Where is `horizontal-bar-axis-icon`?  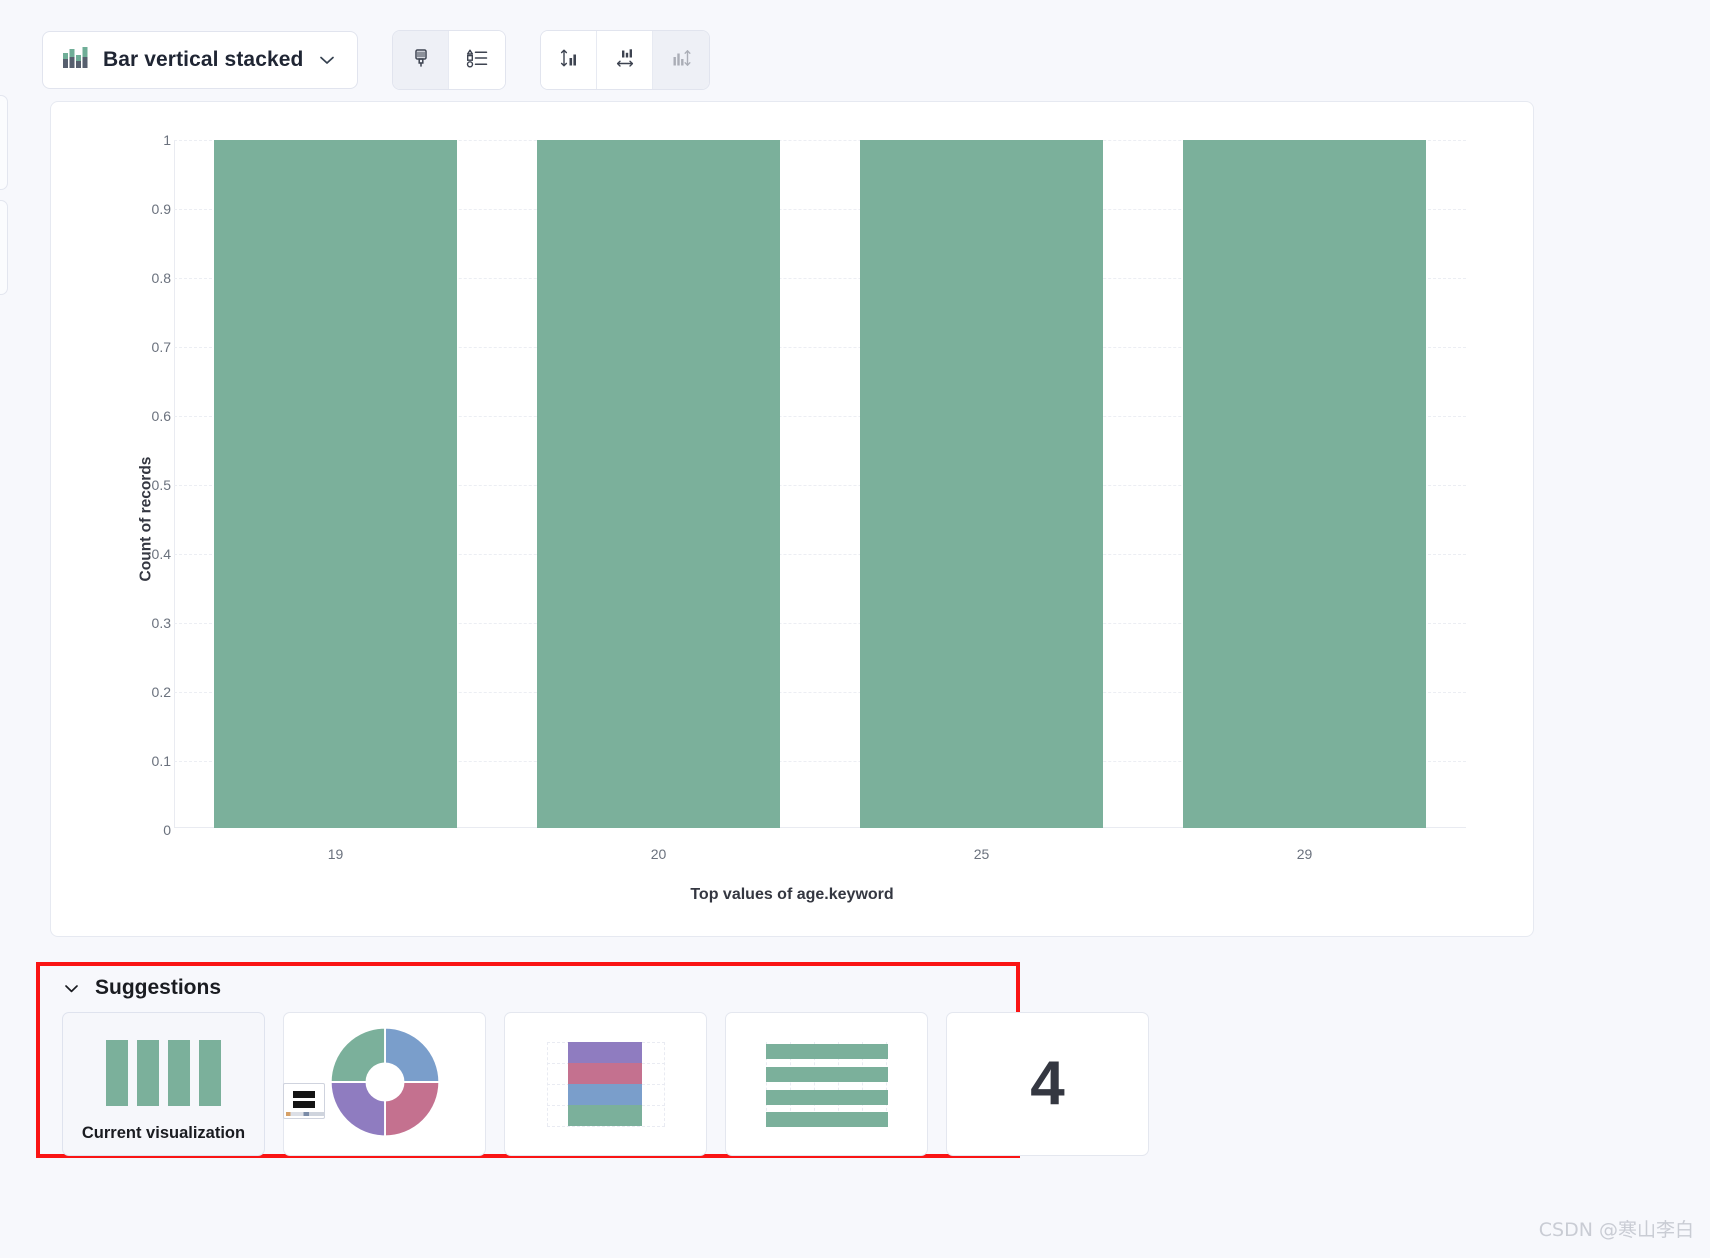
horizontal-bar-axis-icon is located at coordinates (625, 60).